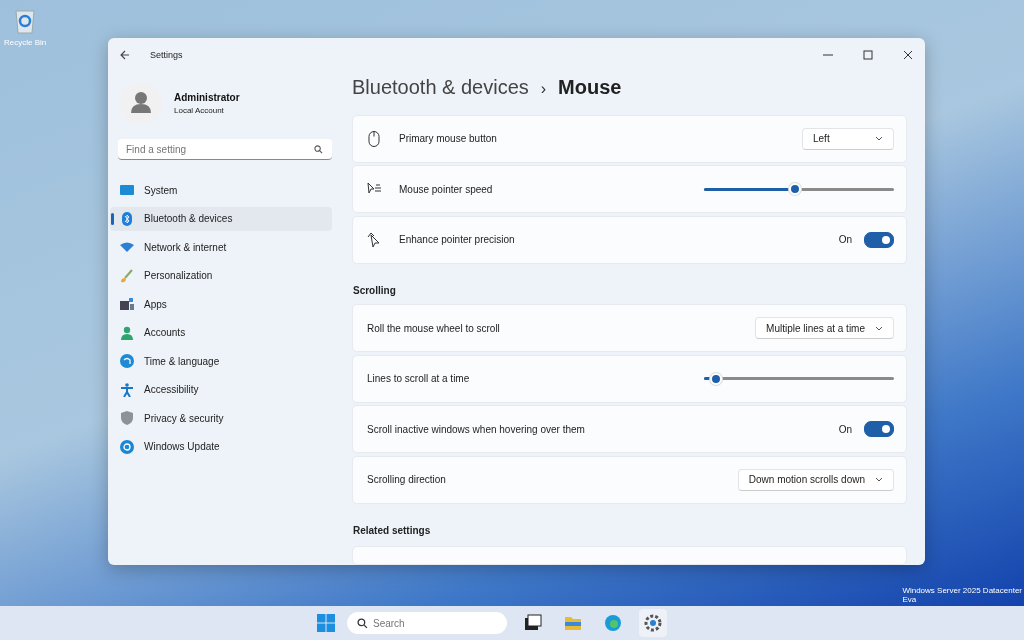 The image size is (1024, 640). I want to click on account-name: Administrator, so click(207, 97).